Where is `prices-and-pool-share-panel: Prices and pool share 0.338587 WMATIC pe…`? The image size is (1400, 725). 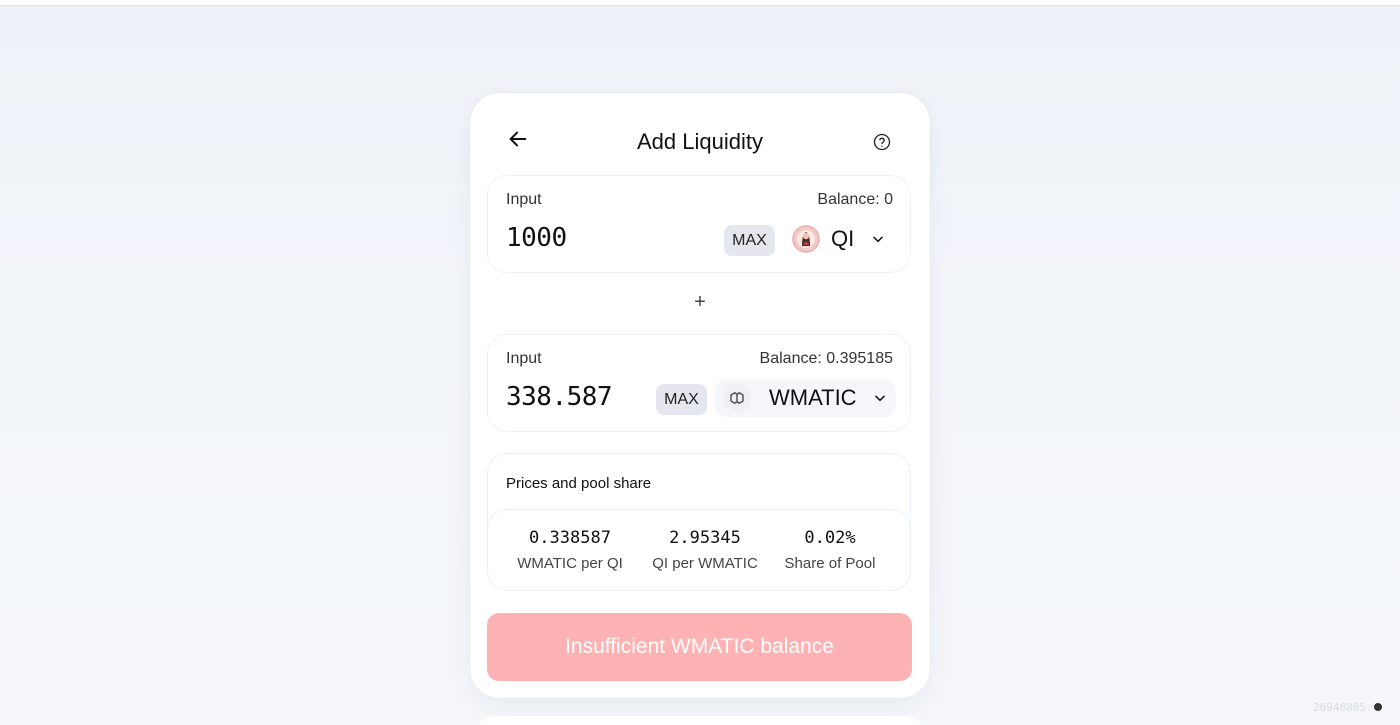
prices-and-pool-share-panel: Prices and pool share 0.338587 WMATIC pe… is located at coordinates (699, 522).